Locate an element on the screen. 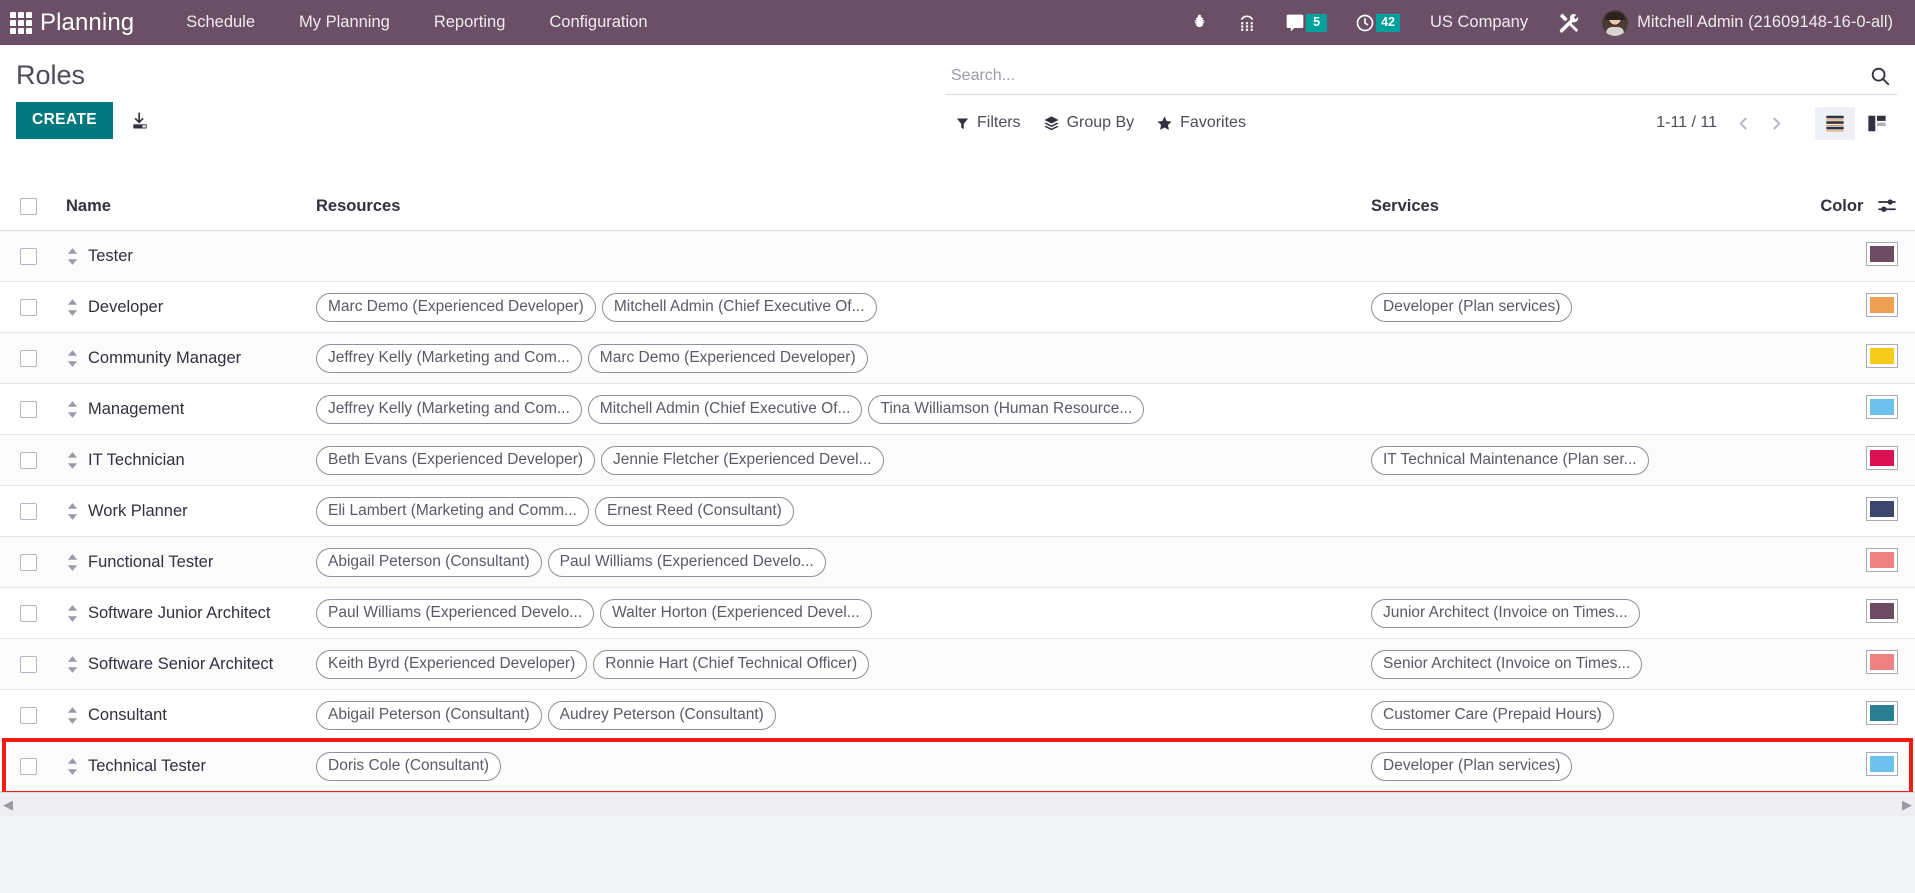  cell-name: IT Technician is located at coordinates (183, 460).